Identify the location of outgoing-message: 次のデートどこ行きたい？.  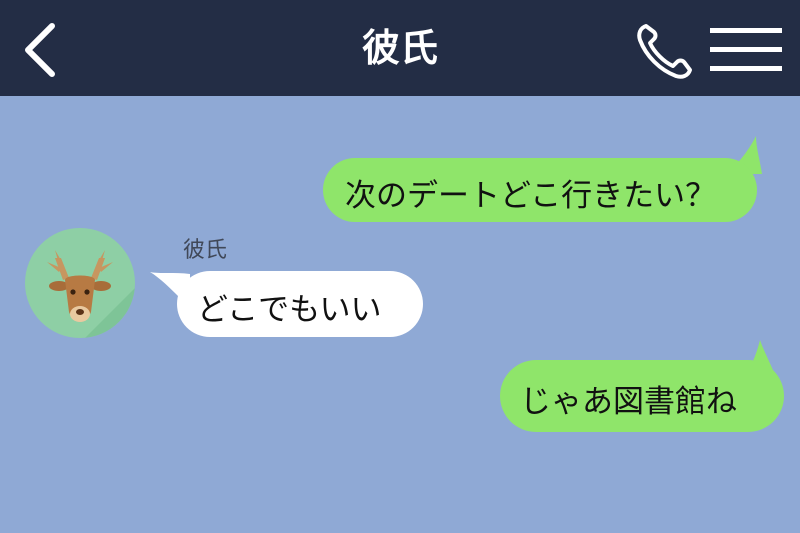
(540, 190).